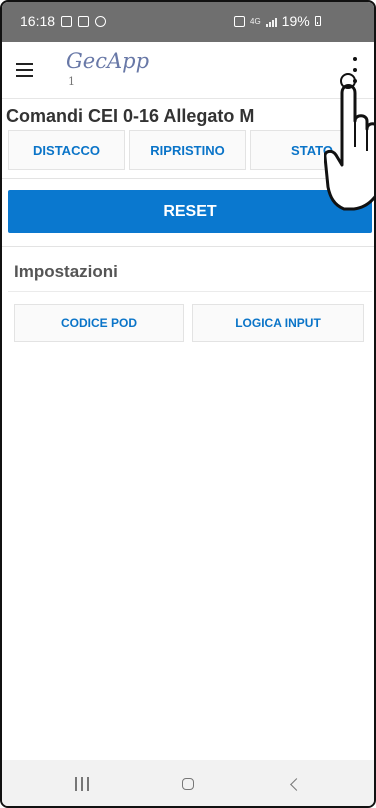 This screenshot has width=376, height=808. I want to click on settings-title: Impostazioni, so click(66, 271).